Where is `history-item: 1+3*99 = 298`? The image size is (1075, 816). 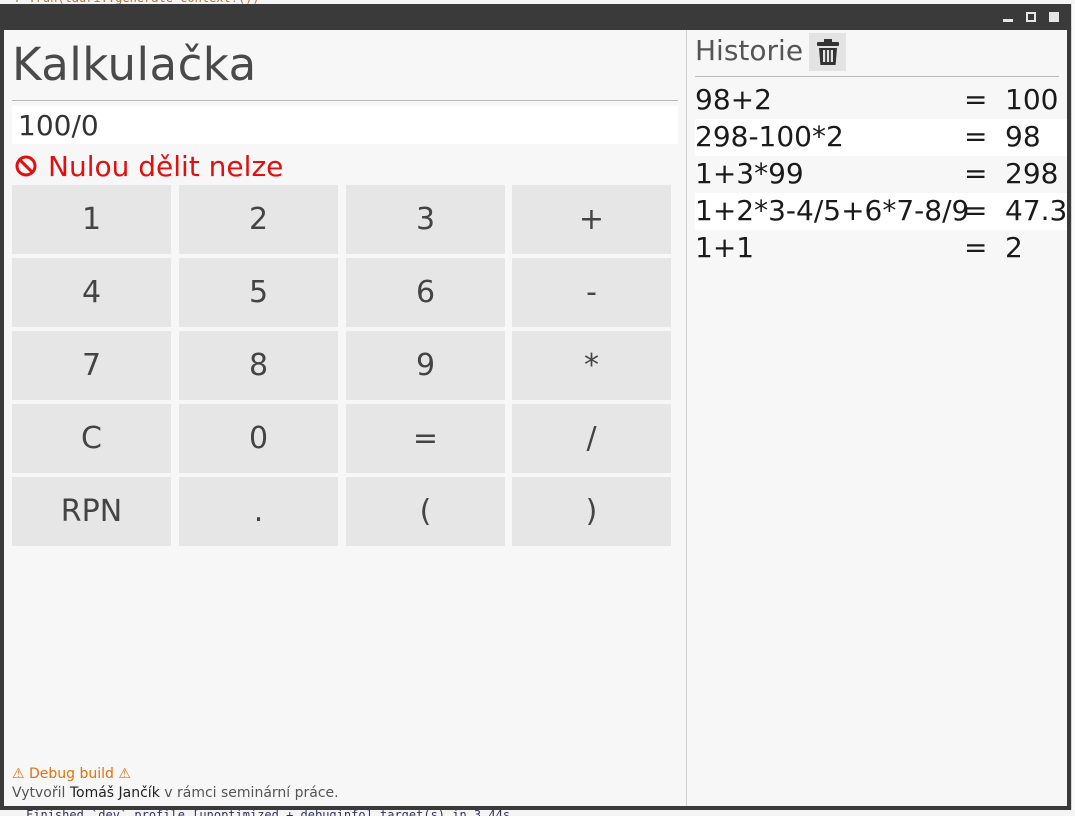 history-item: 1+3*99 = 298 is located at coordinates (881, 174).